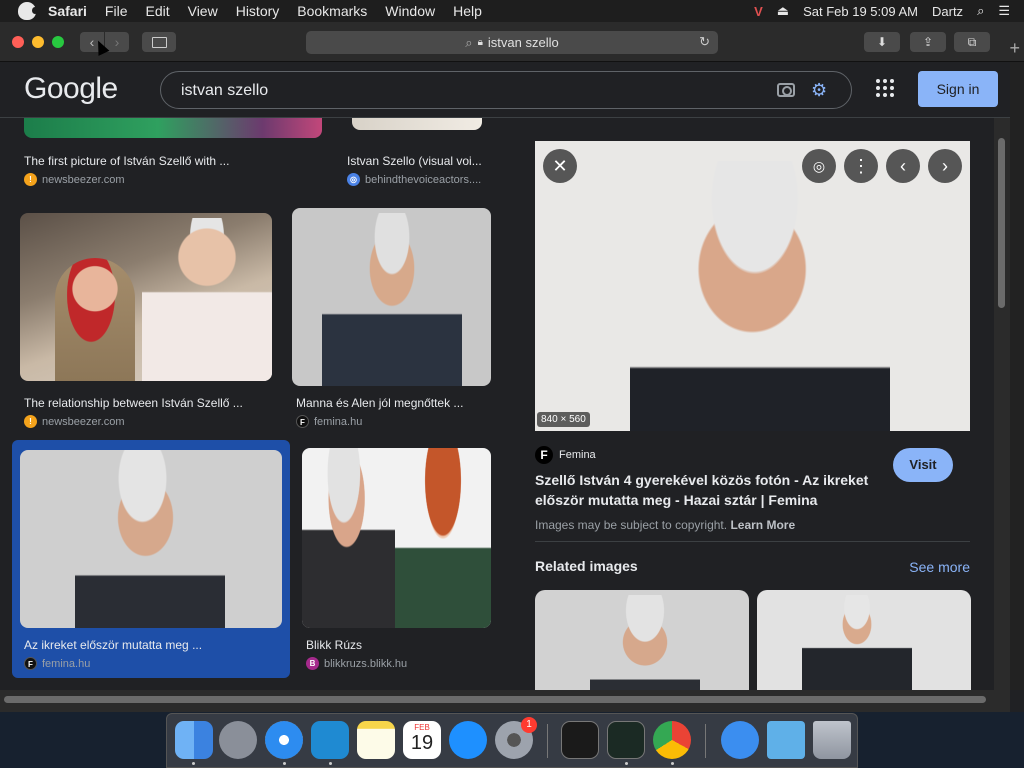 This screenshot has width=1024, height=768. I want to click on detail-source: F Femina, so click(565, 455).